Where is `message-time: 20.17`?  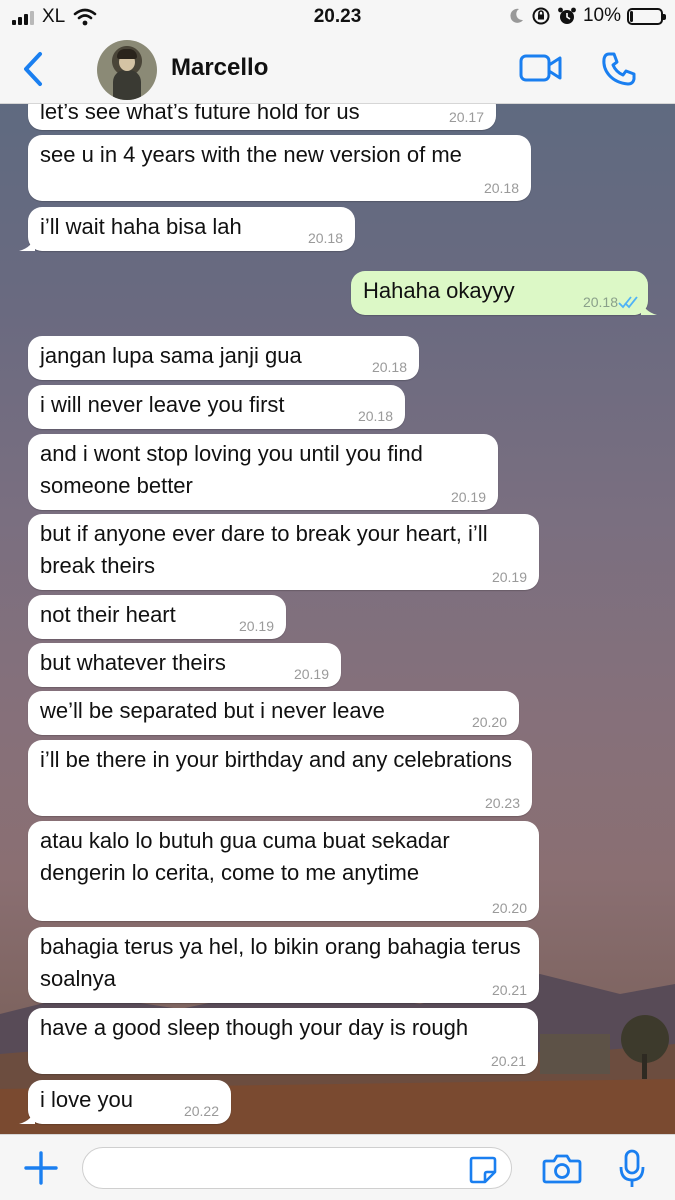
message-time: 20.17 is located at coordinates (466, 117).